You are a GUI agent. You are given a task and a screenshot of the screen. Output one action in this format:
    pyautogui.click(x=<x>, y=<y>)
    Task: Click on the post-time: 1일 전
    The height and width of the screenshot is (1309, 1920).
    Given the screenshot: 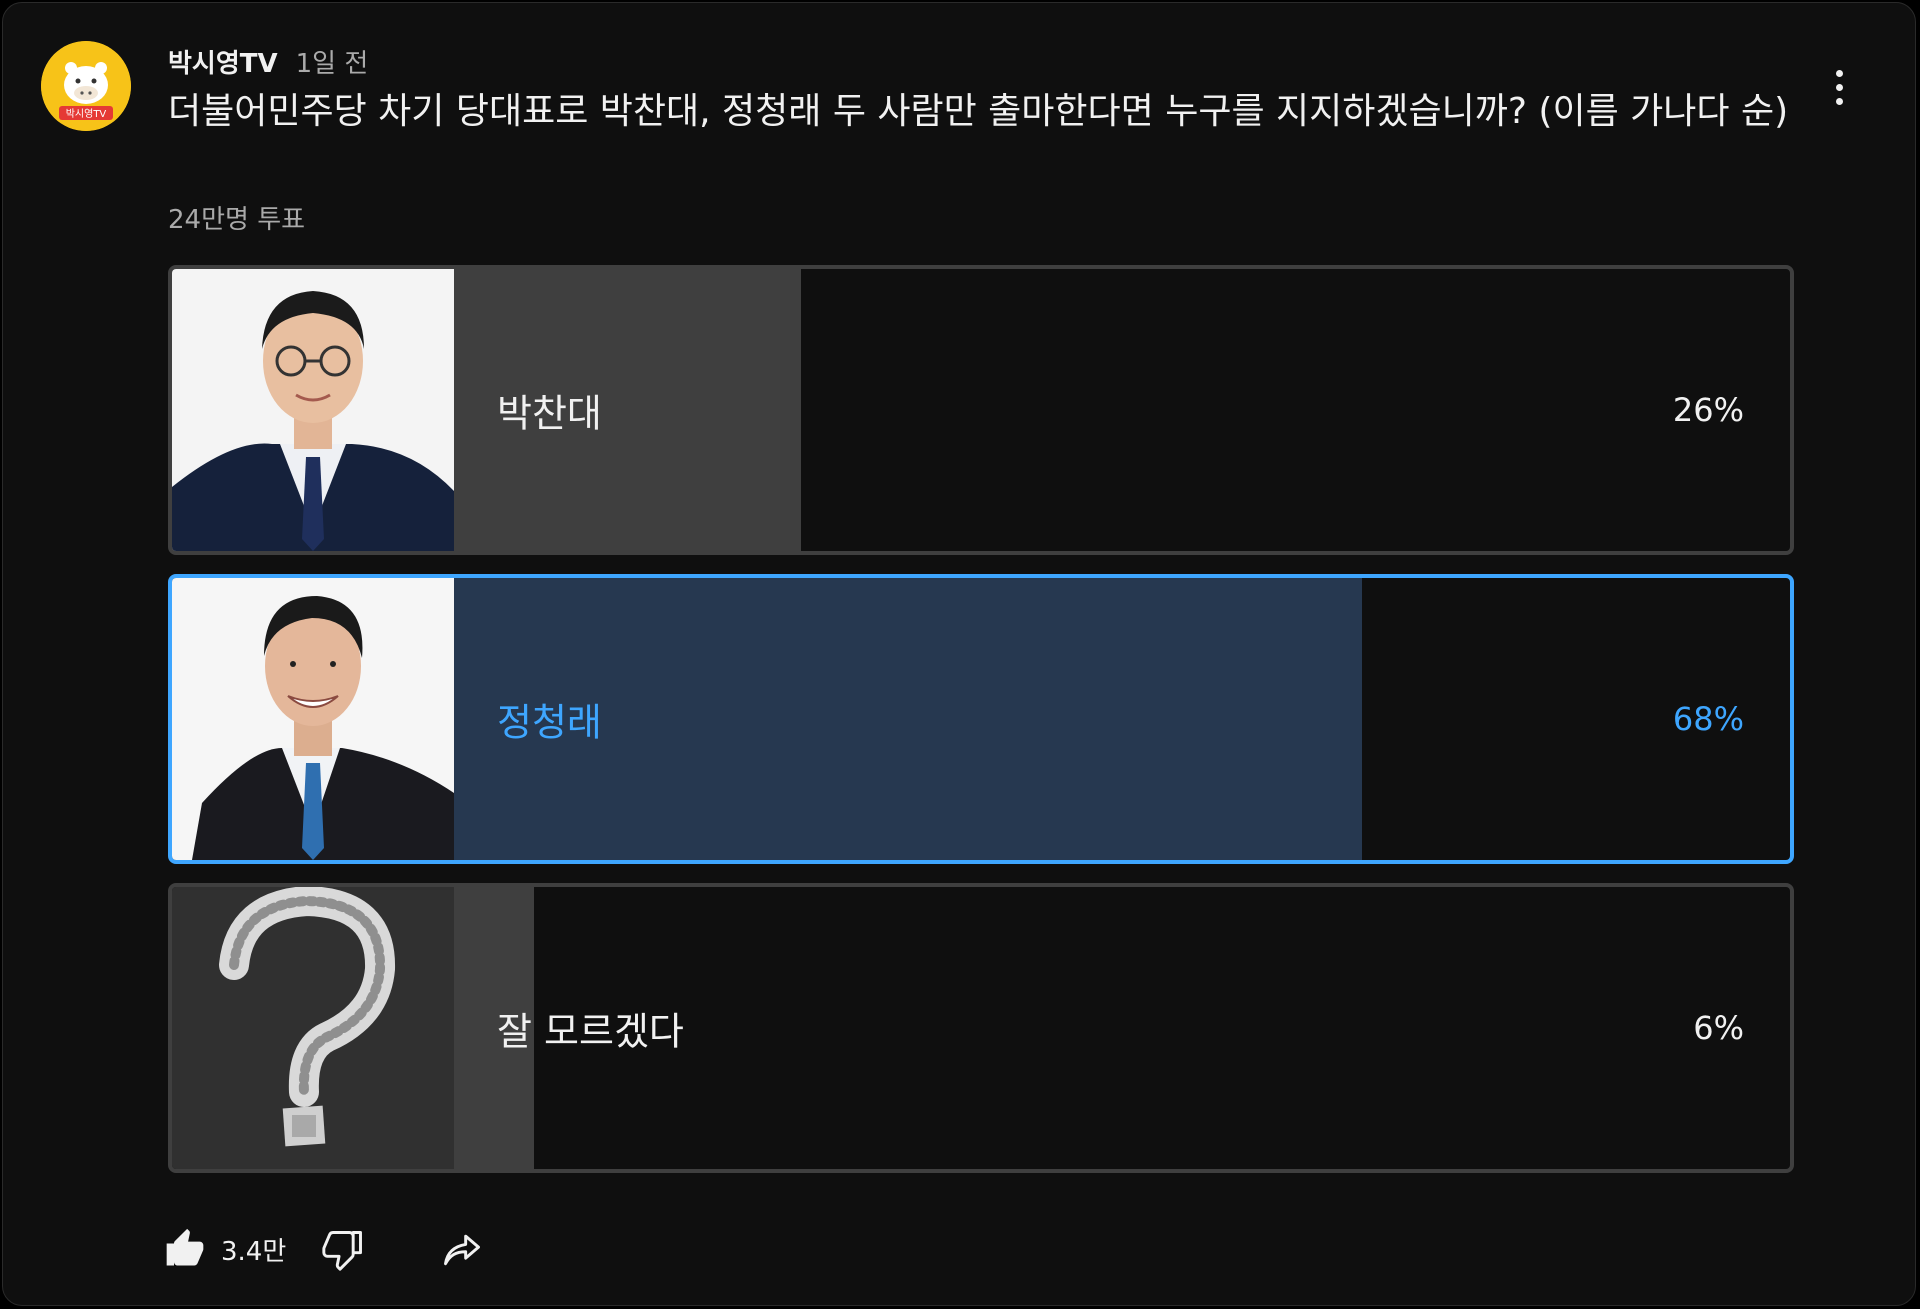 What is the action you would take?
    pyautogui.click(x=332, y=61)
    